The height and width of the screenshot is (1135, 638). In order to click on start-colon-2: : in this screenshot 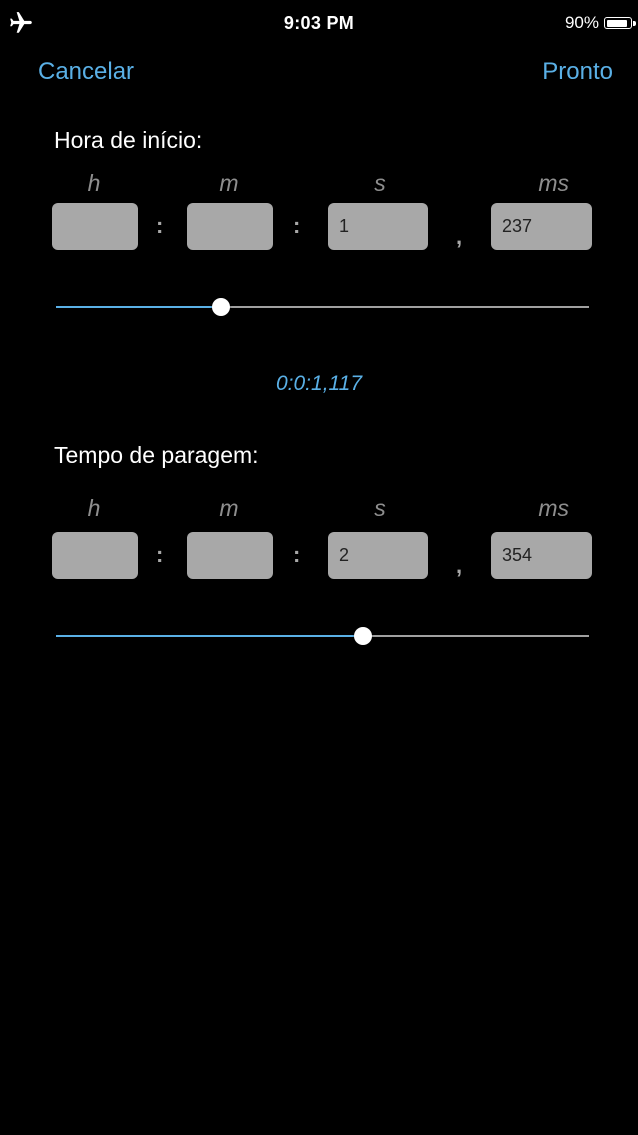, I will do `click(297, 225)`.